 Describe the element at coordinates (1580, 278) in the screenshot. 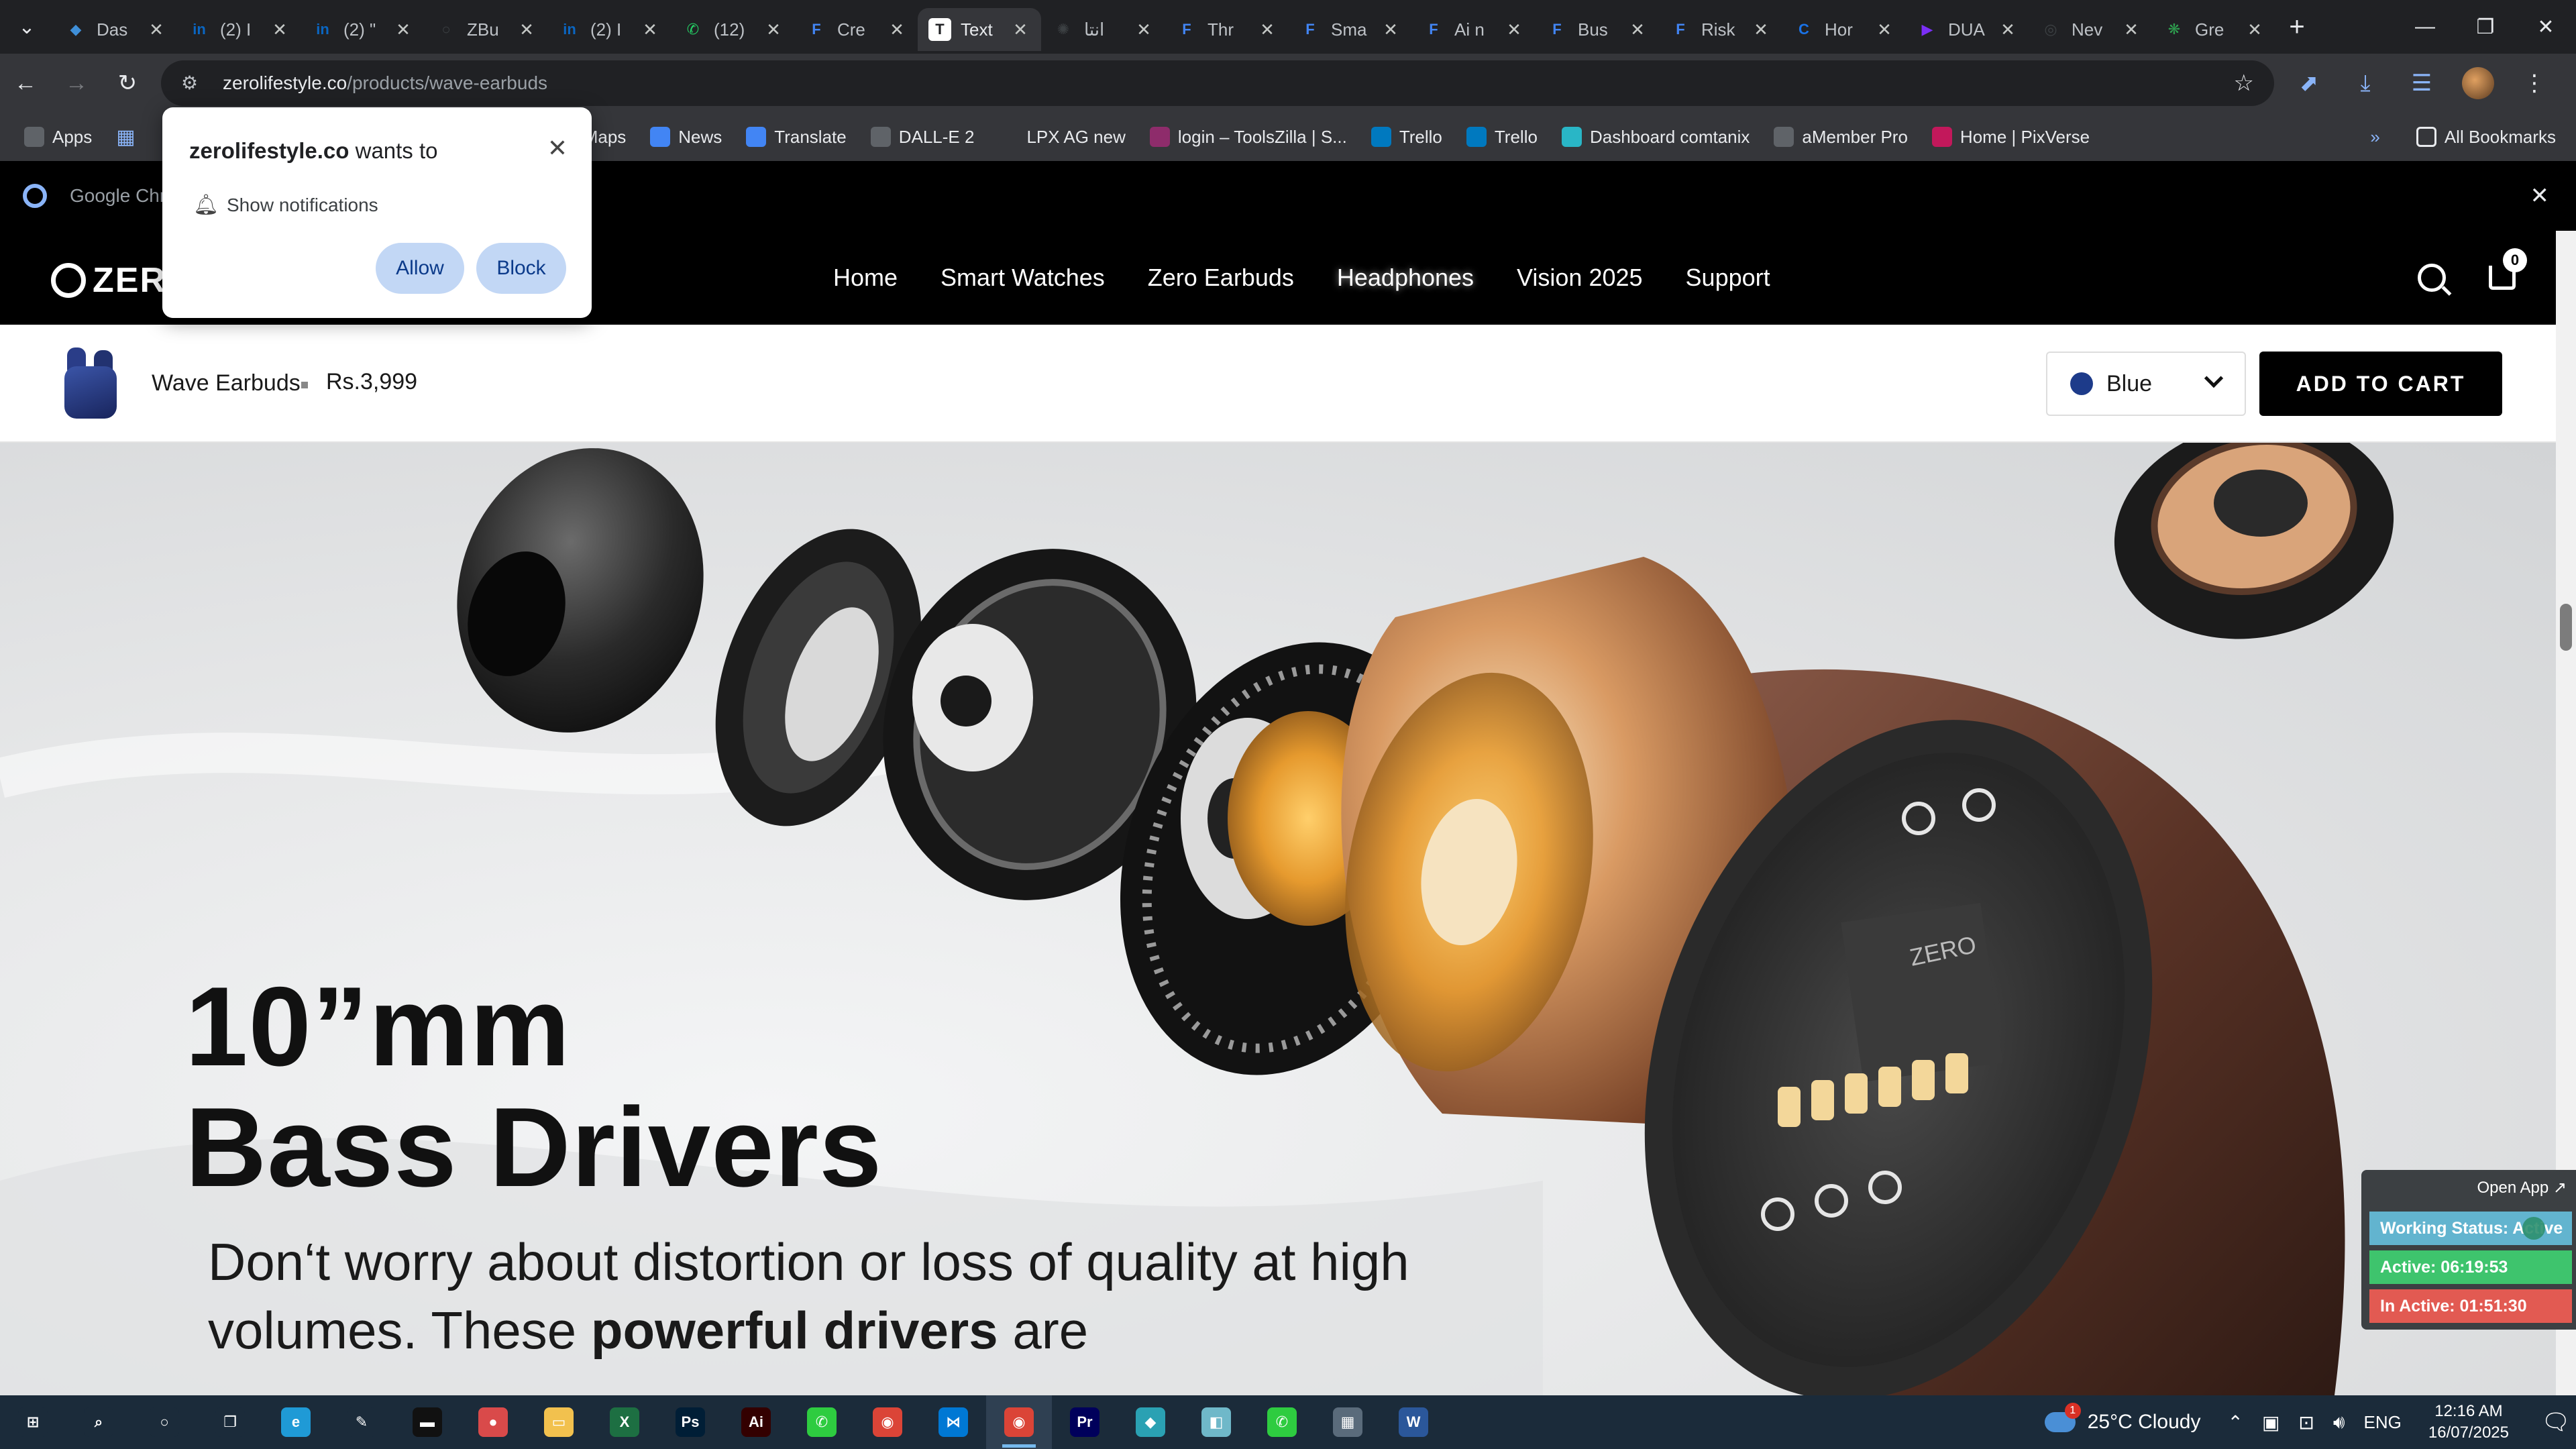

I see `nav-item: Vision 2025` at that location.